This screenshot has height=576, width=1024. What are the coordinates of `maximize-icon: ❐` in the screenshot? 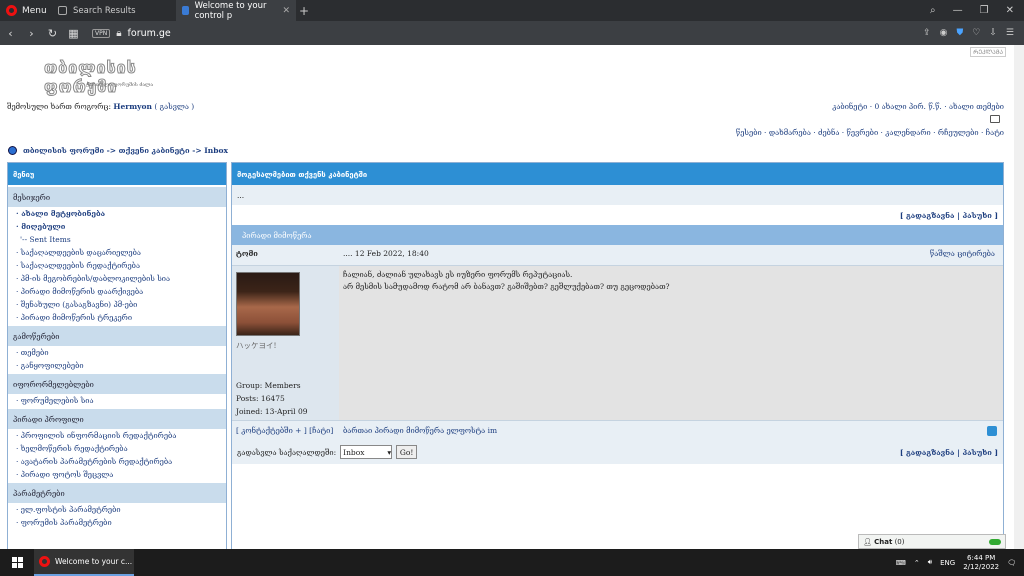 It's located at (984, 10).